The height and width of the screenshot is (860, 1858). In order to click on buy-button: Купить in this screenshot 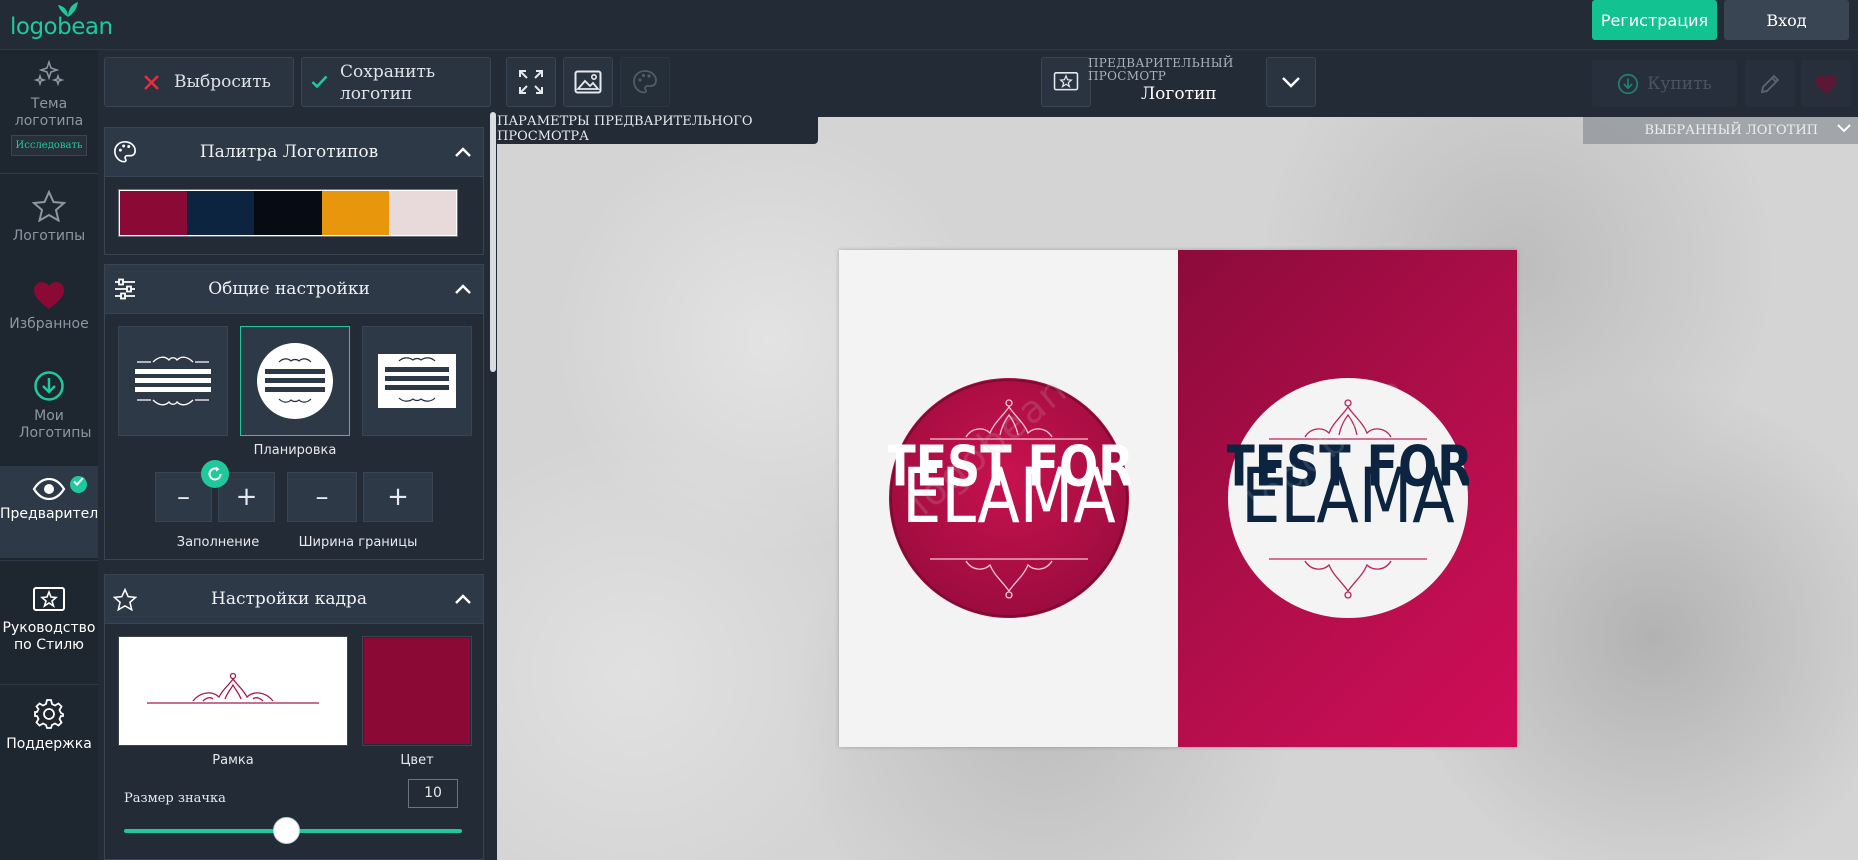, I will do `click(1664, 83)`.